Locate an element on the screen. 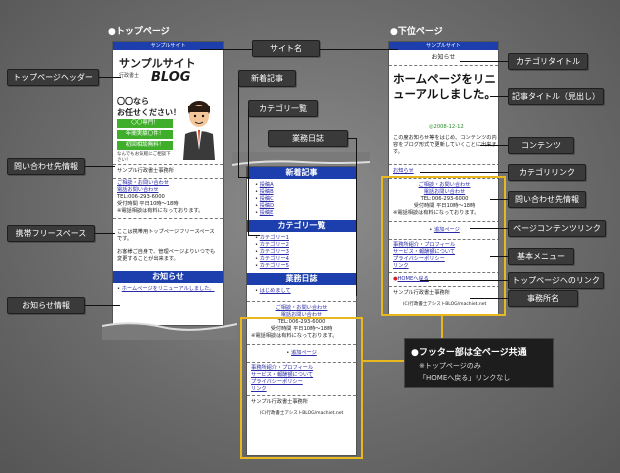  label-article-title: 記事タイトル（見出し） is located at coordinates (556, 96).